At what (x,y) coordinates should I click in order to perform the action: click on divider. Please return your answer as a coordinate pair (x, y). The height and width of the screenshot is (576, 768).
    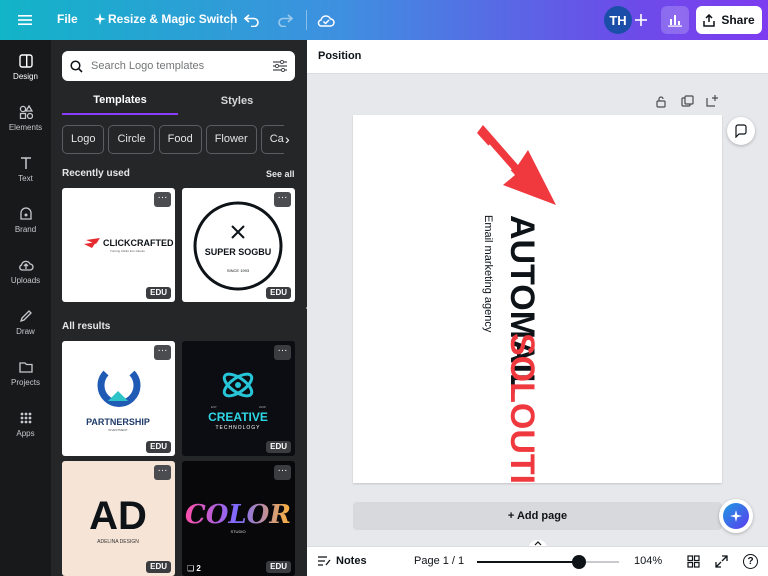
    Looking at the image, I should click on (306, 20).